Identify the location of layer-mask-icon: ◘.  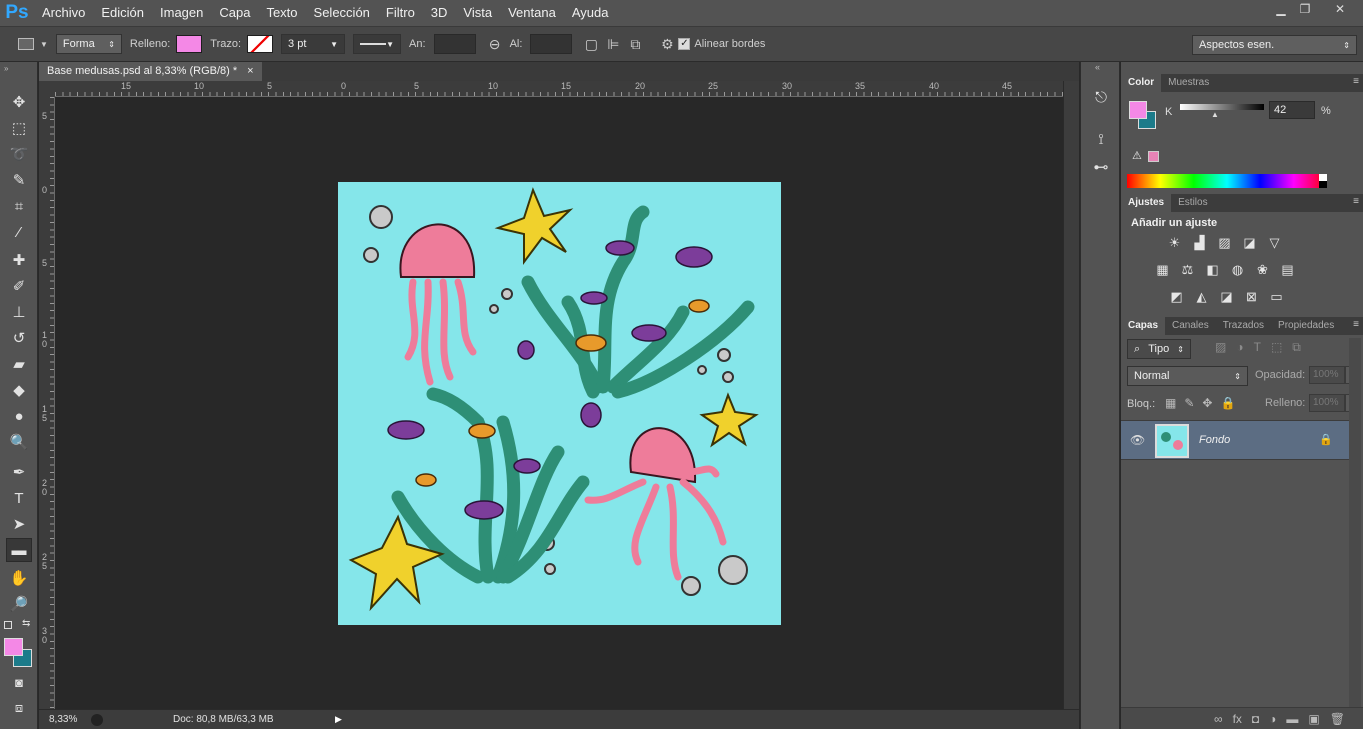
(1255, 719).